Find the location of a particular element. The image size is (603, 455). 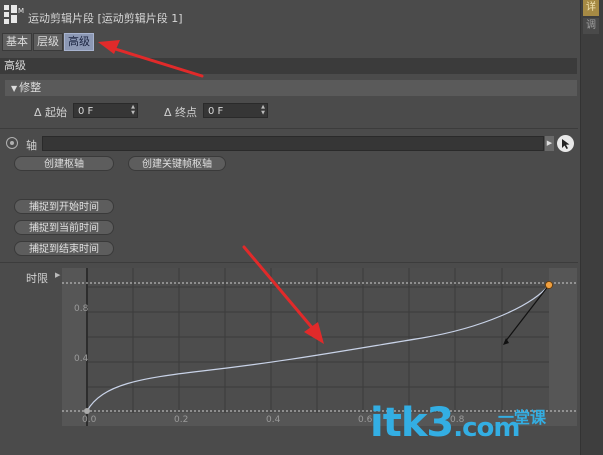

watermark-main: itk3 is located at coordinates (412, 423).